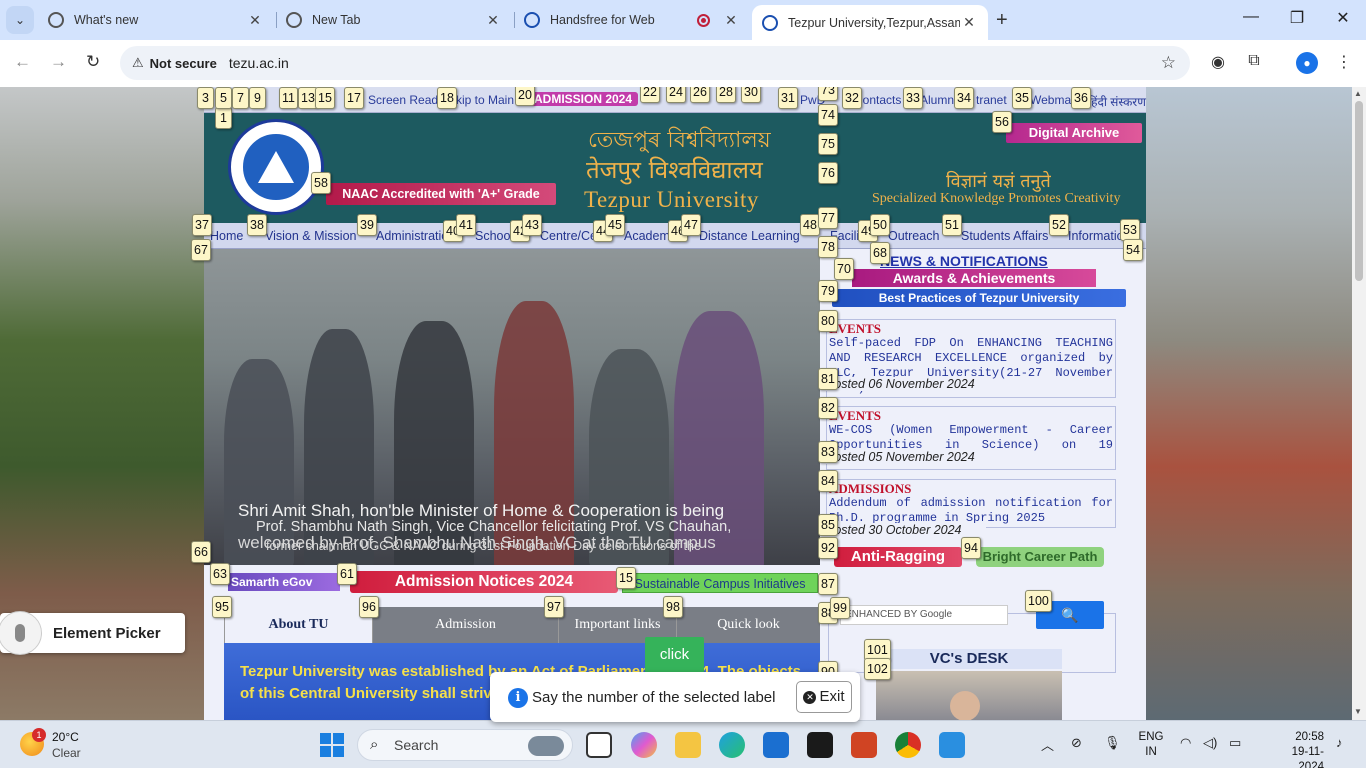 The height and width of the screenshot is (768, 1366). Describe the element at coordinates (223, 118) in the screenshot. I see `hint-label: 1` at that location.